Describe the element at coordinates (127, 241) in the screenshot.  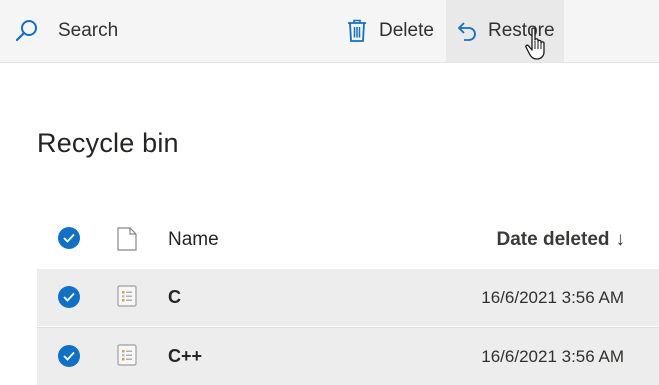
I see `file-type-icon` at that location.